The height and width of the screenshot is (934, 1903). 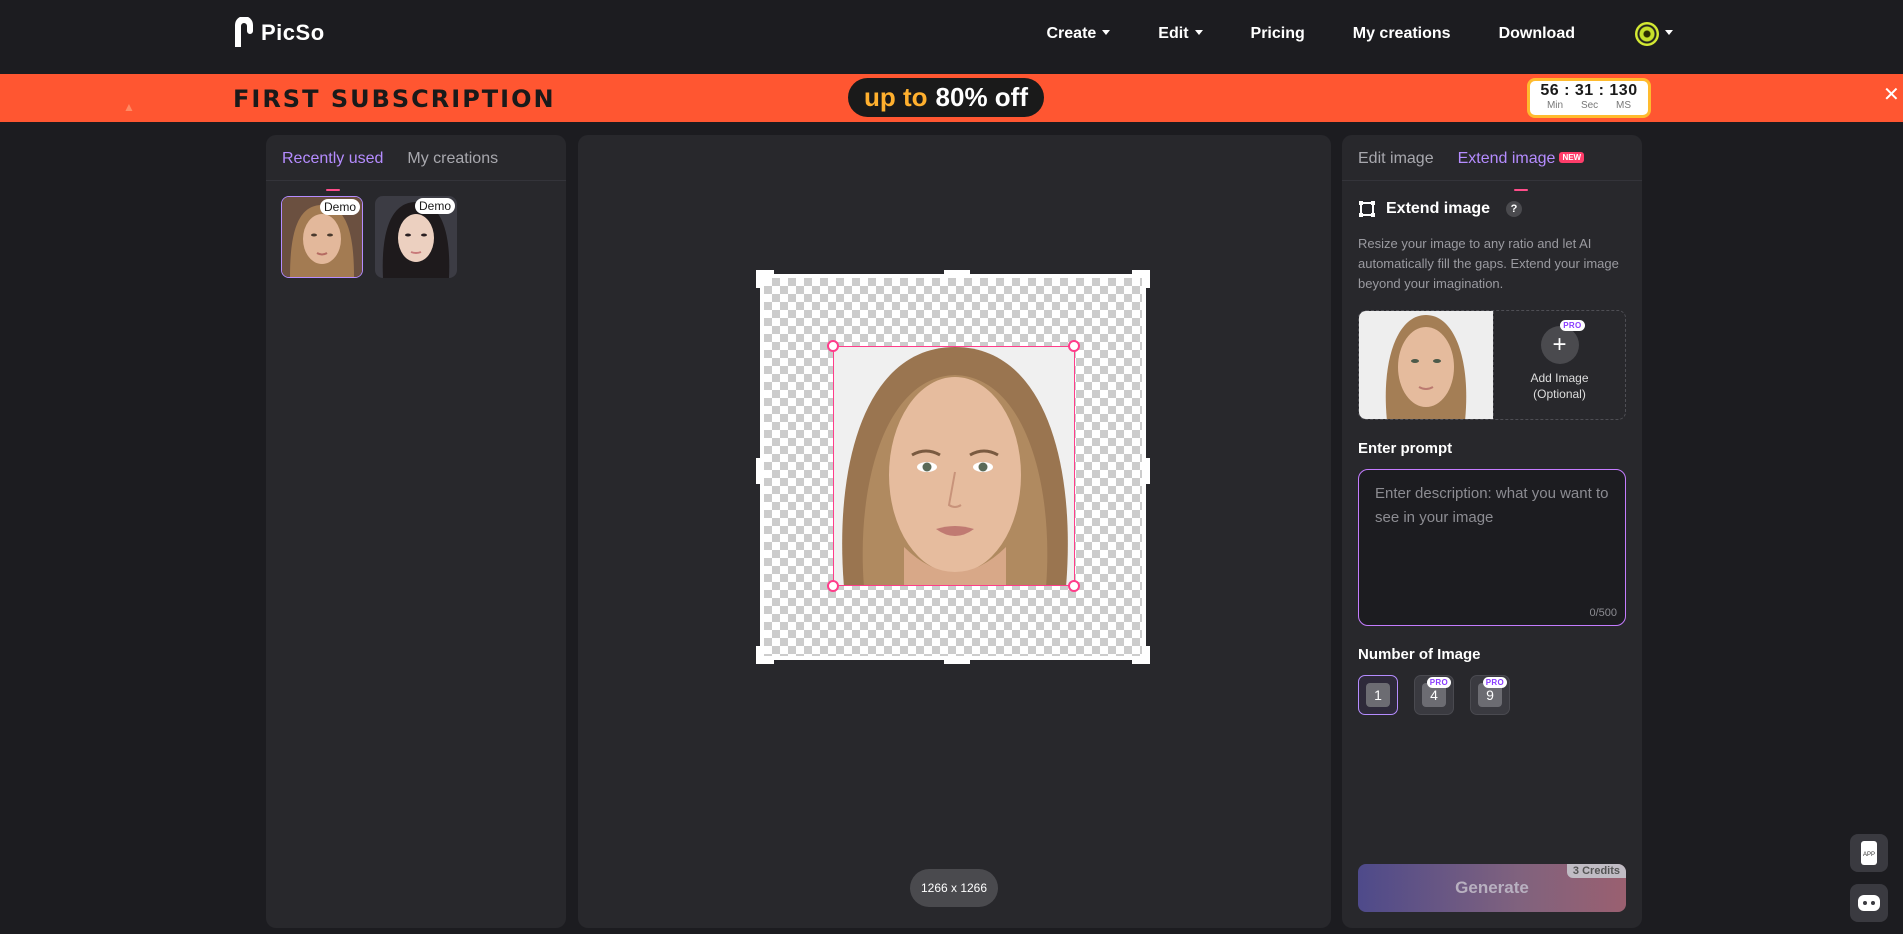 I want to click on avatar, so click(x=1647, y=34).